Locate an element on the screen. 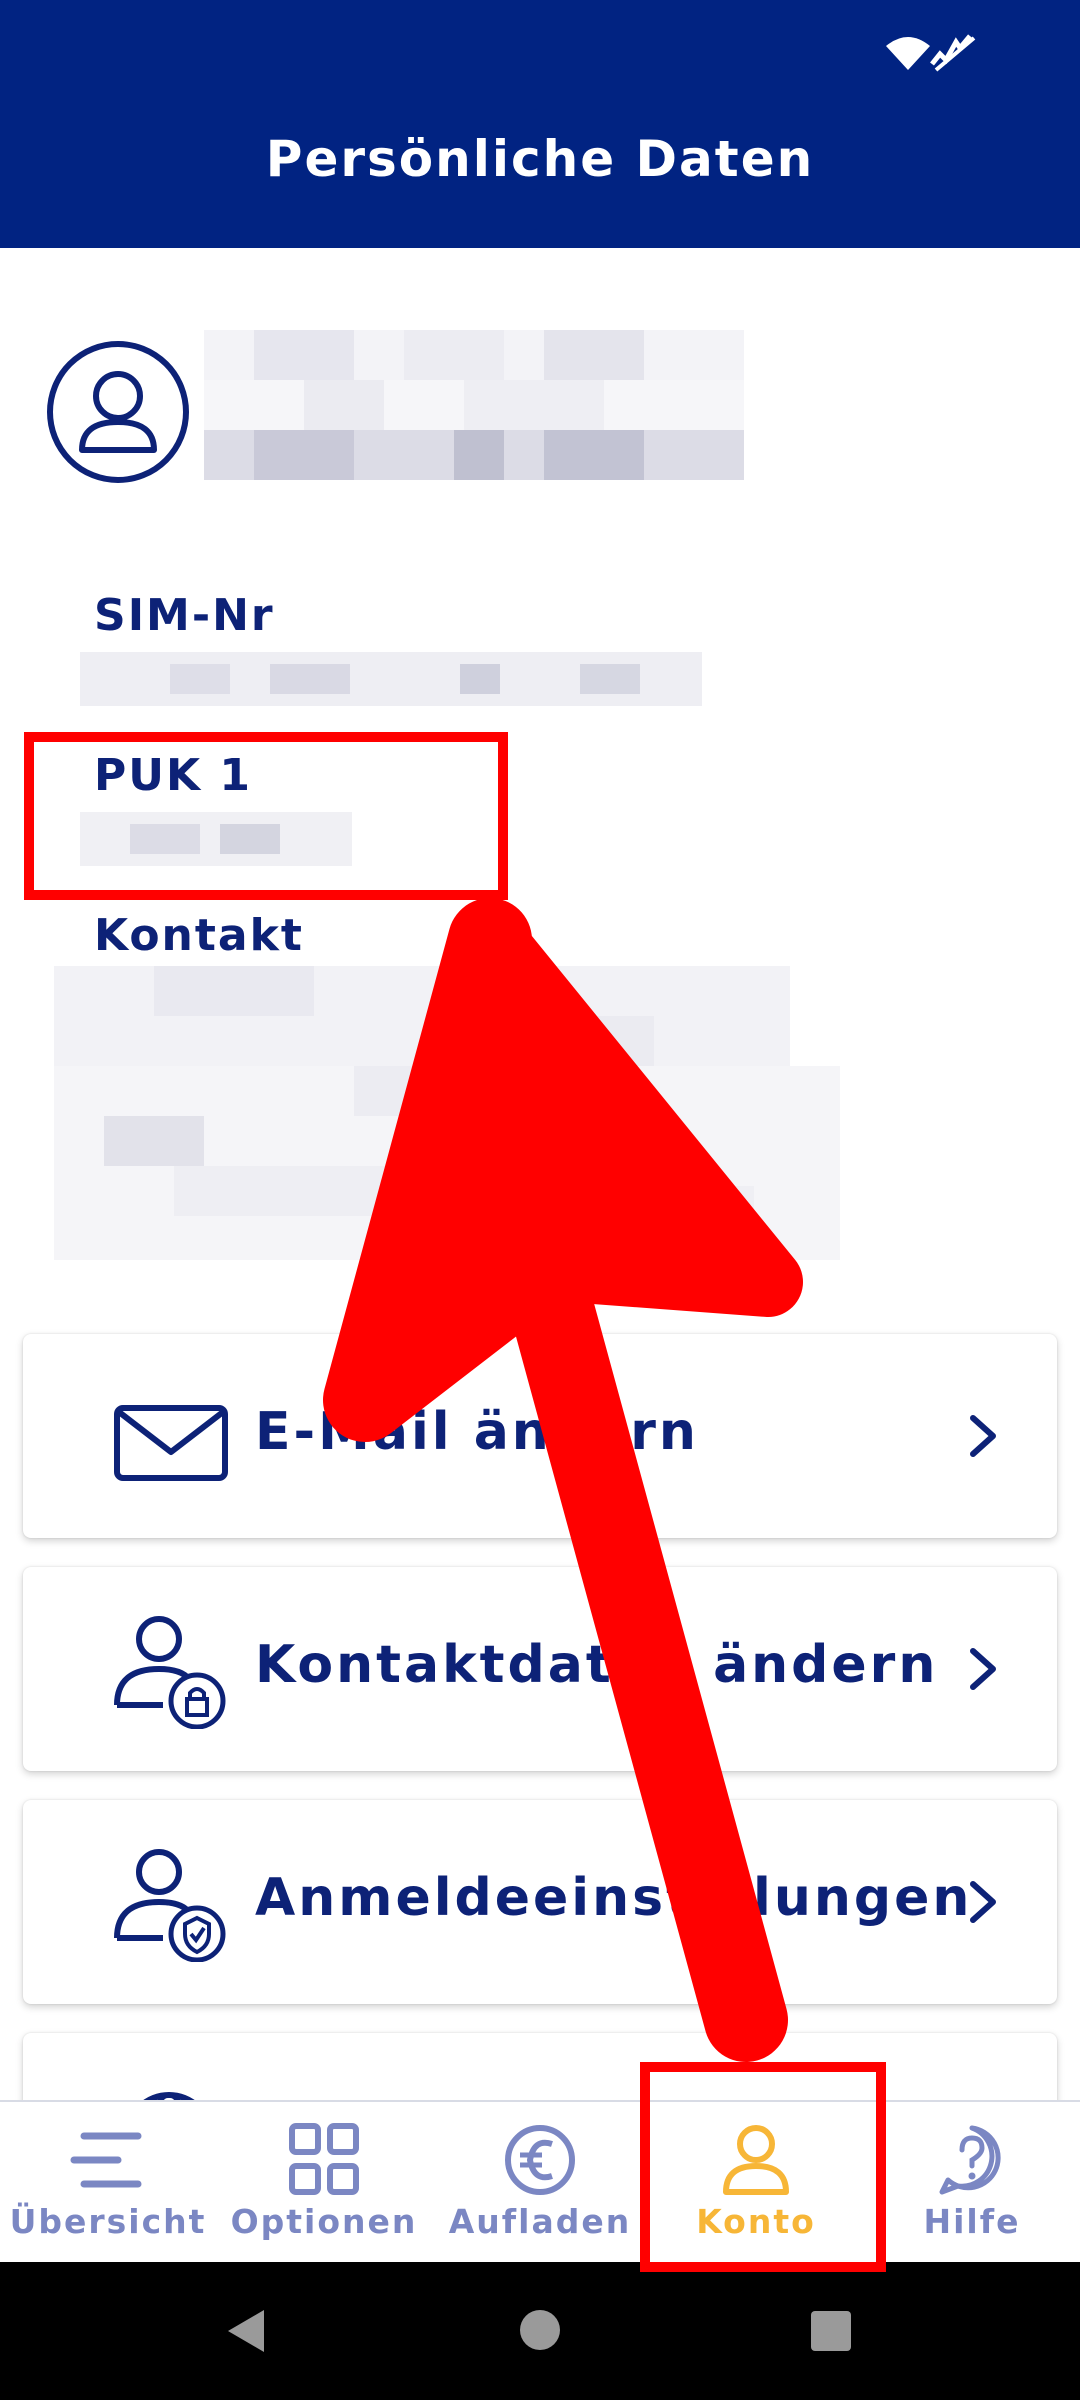 The height and width of the screenshot is (2400, 1080). login-settings-label: Anmeldeeinstellungen is located at coordinates (614, 1898).